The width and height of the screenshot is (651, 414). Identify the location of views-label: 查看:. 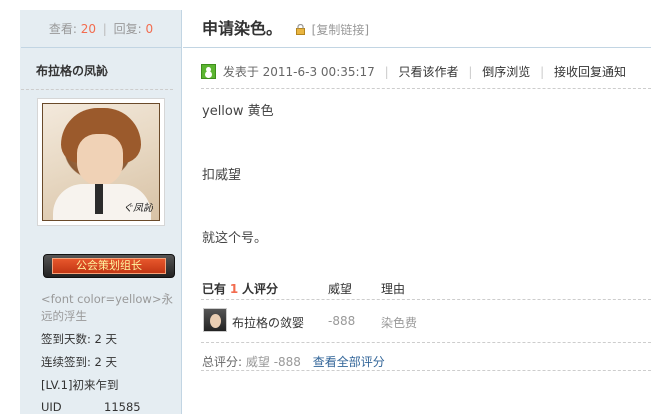
(62, 29).